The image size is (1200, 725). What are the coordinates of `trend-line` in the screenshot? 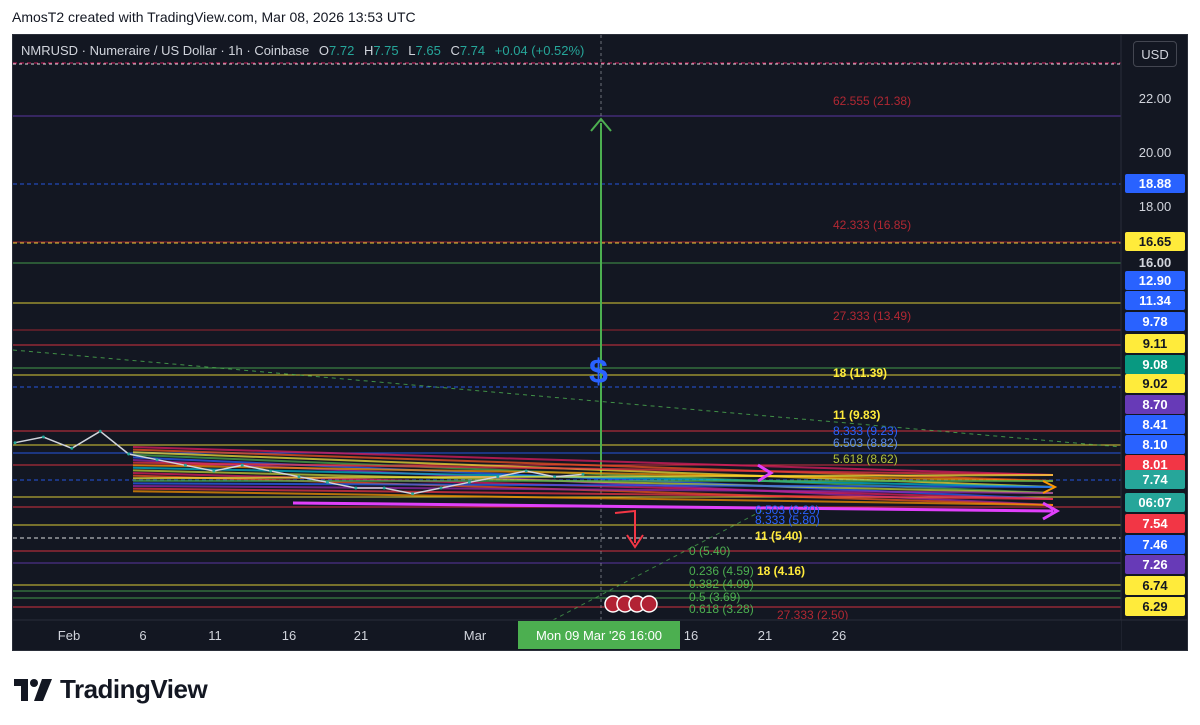 It's located at (567, 398).